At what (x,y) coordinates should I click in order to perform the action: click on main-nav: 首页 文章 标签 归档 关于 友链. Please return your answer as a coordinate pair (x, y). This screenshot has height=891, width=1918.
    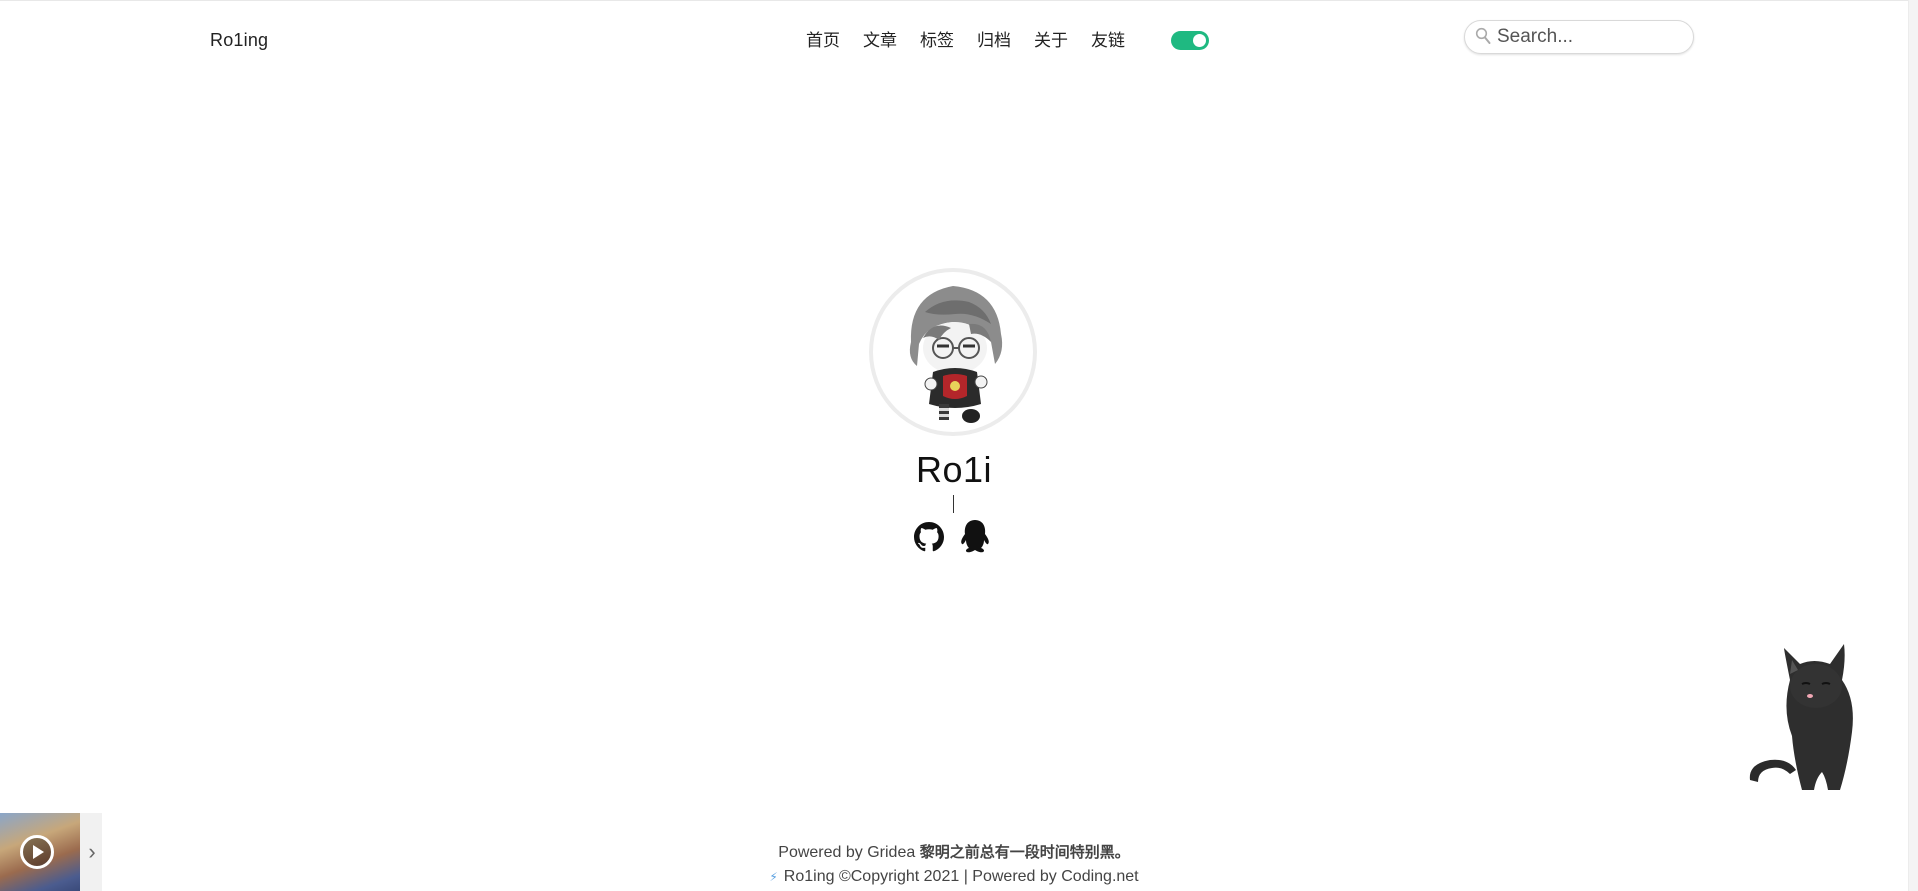
    Looking at the image, I should click on (977, 41).